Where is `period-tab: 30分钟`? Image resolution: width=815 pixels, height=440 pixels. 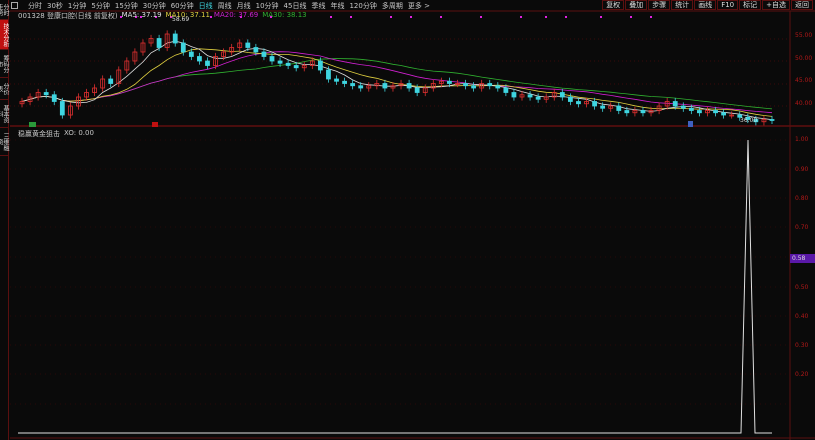 period-tab: 30分钟 is located at coordinates (154, 6).